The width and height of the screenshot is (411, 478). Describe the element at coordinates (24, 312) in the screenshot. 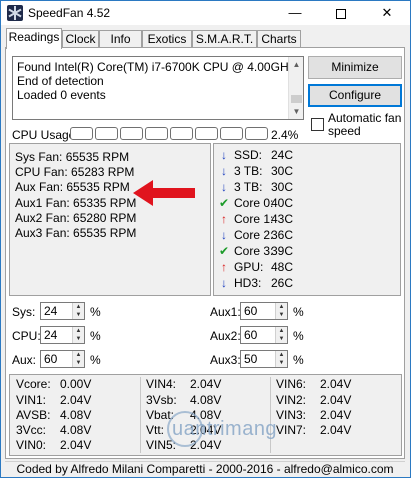

I see `speed-label-sys: Sys:` at that location.